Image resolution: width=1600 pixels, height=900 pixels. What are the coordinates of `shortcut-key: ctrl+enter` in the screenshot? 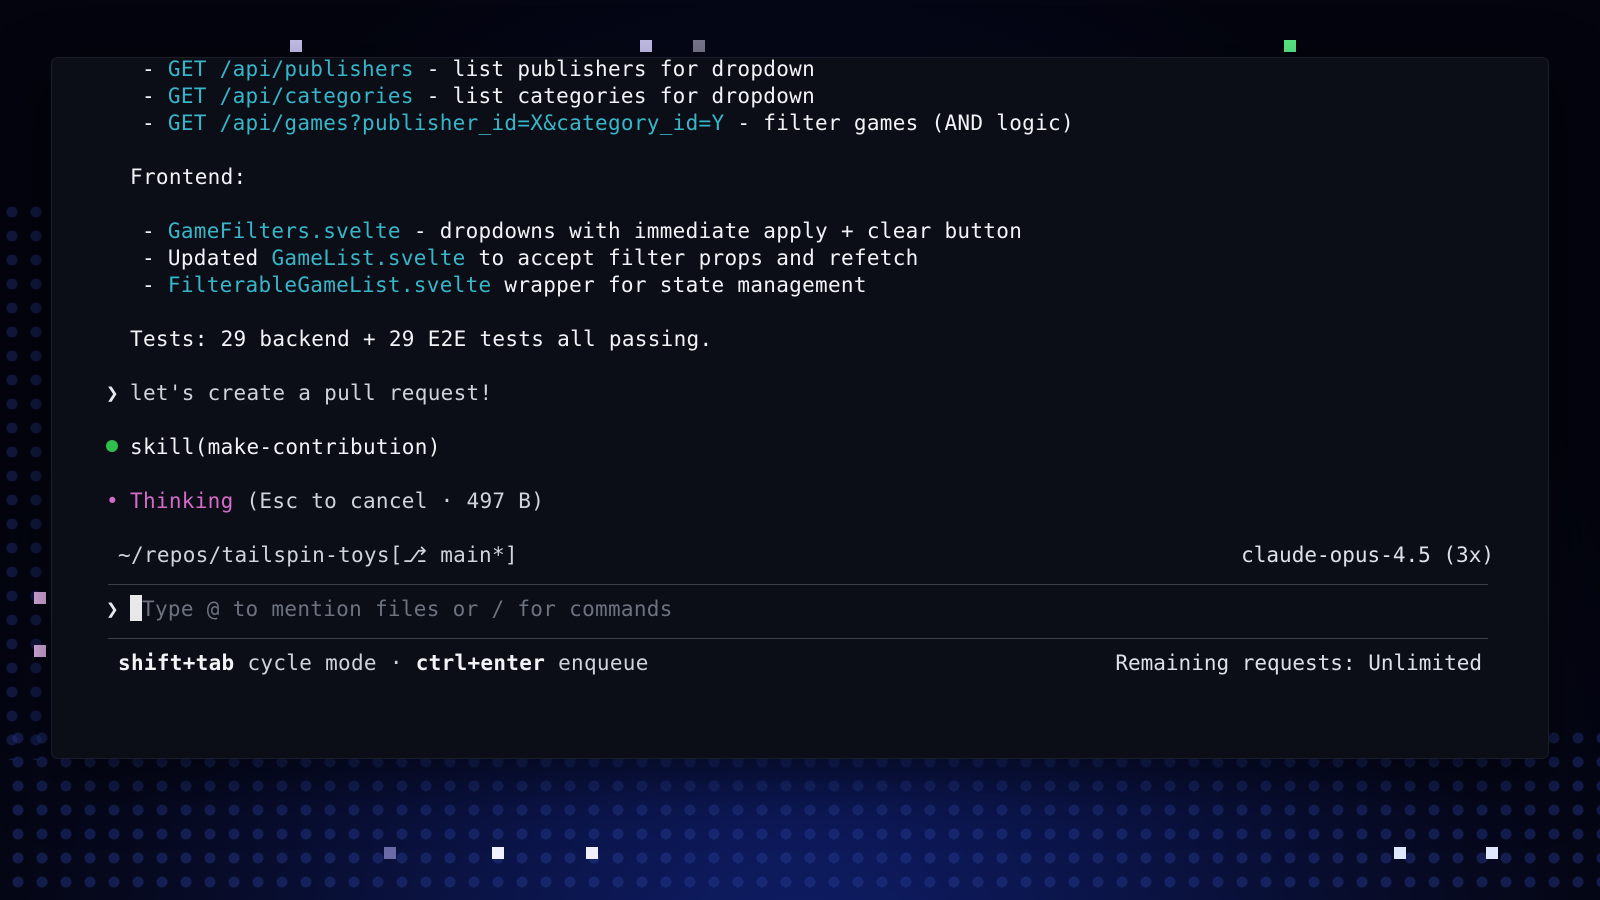 It's located at (480, 663).